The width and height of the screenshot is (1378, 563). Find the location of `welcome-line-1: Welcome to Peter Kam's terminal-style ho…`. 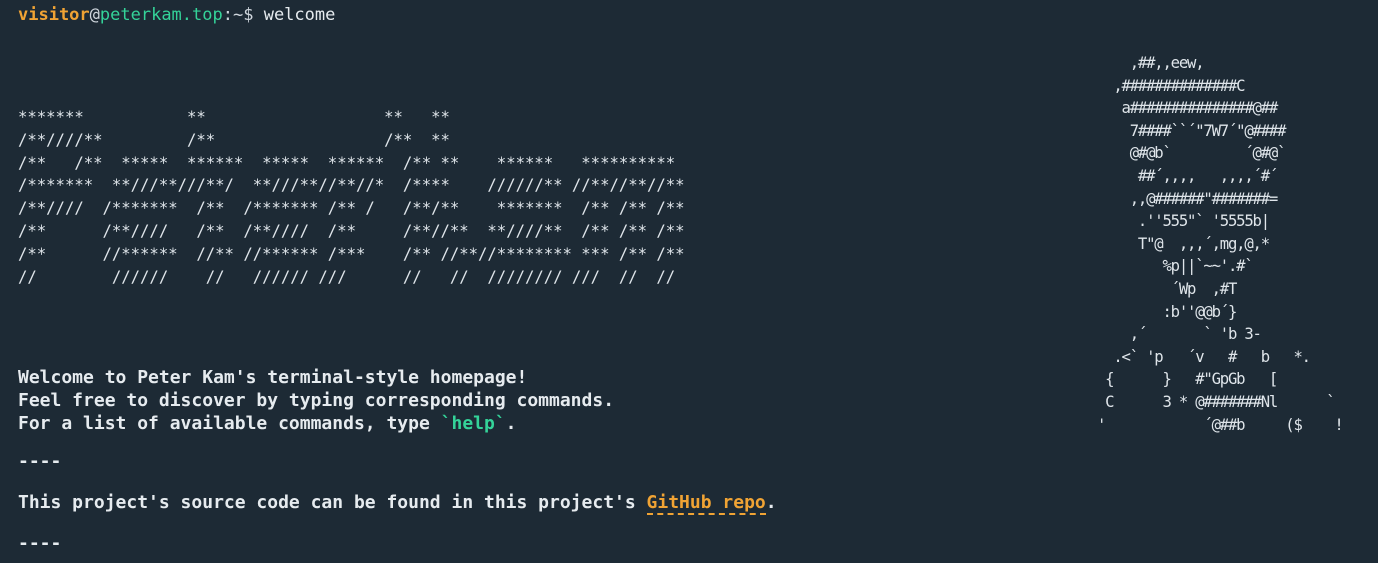

welcome-line-1: Welcome to Peter Kam's terminal-style ho… is located at coordinates (273, 377).